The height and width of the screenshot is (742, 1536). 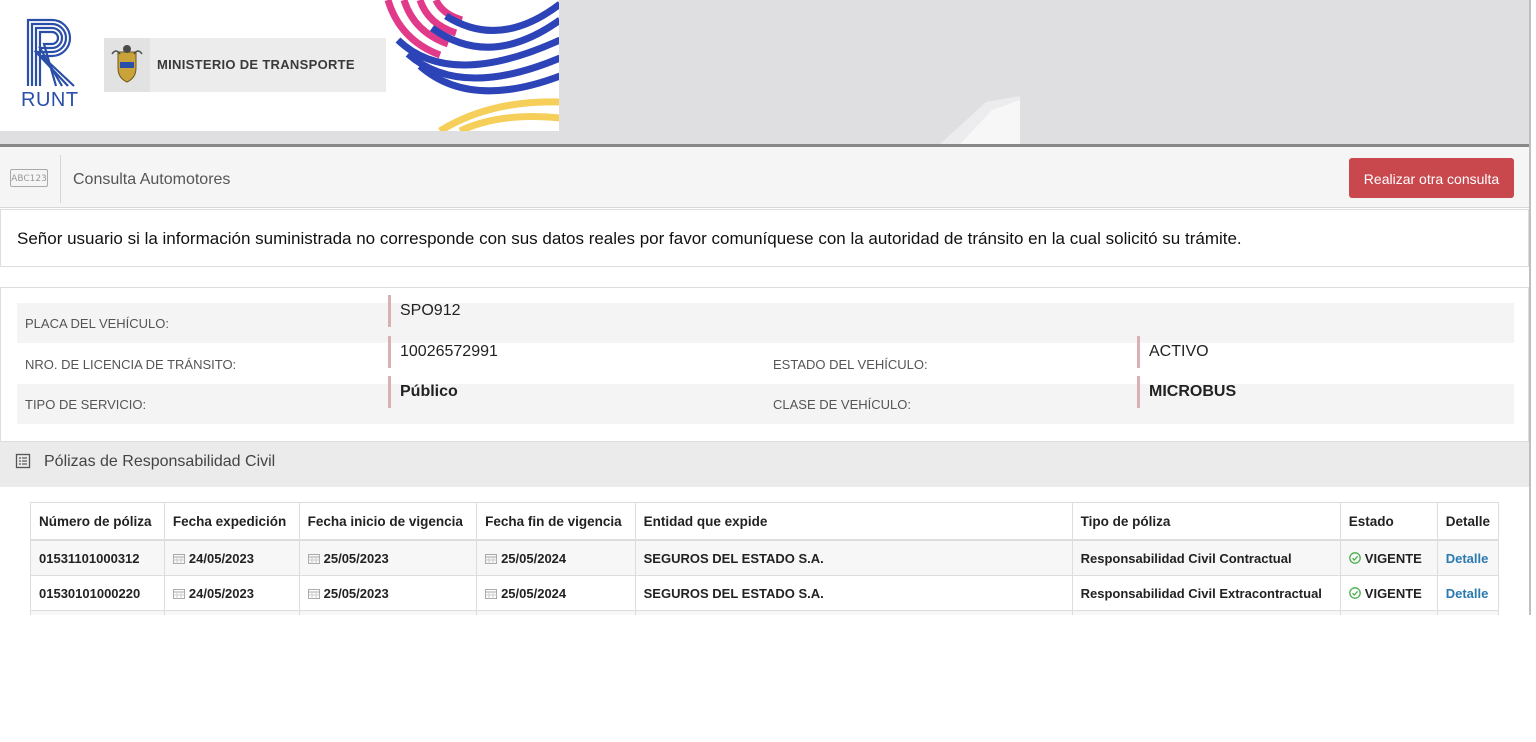 I want to click on ministry-name: MINISTERIO DE TRANSPORTE, so click(x=256, y=64).